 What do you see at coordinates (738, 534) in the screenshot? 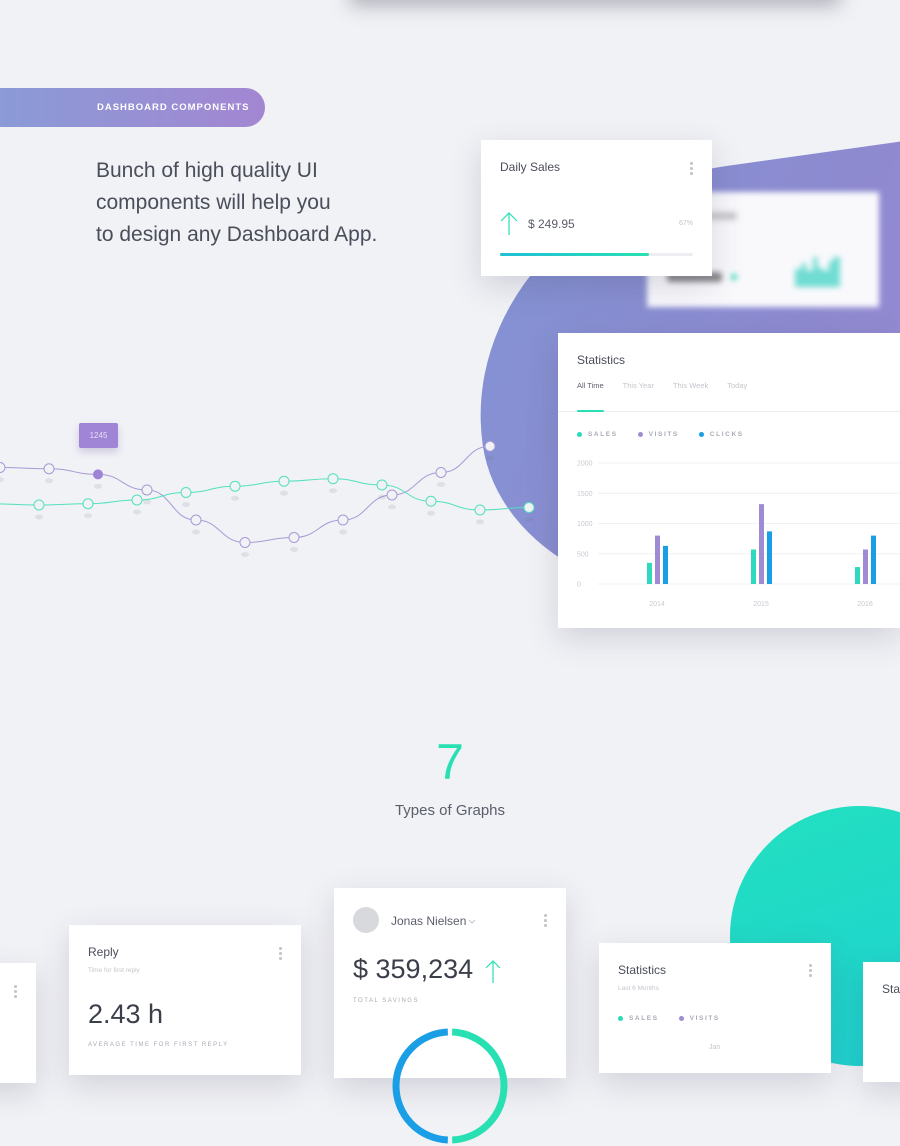
I see `bar-chart: 0 500 1000 1500 2000 2014 2015 2016` at bounding box center [738, 534].